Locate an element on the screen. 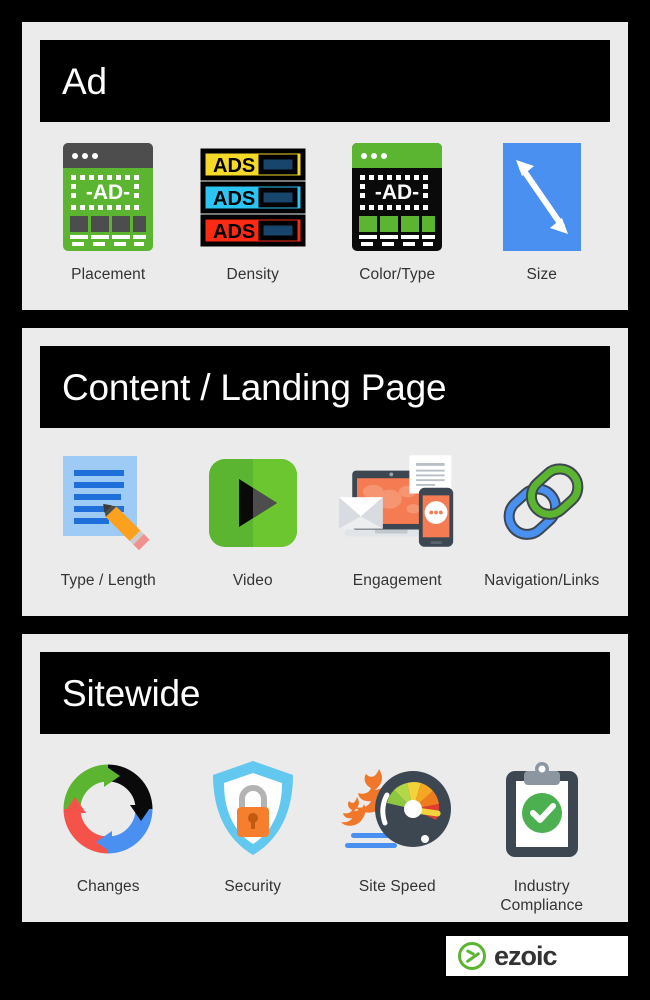  section-content-header: Content / Landing Page is located at coordinates (325, 387).